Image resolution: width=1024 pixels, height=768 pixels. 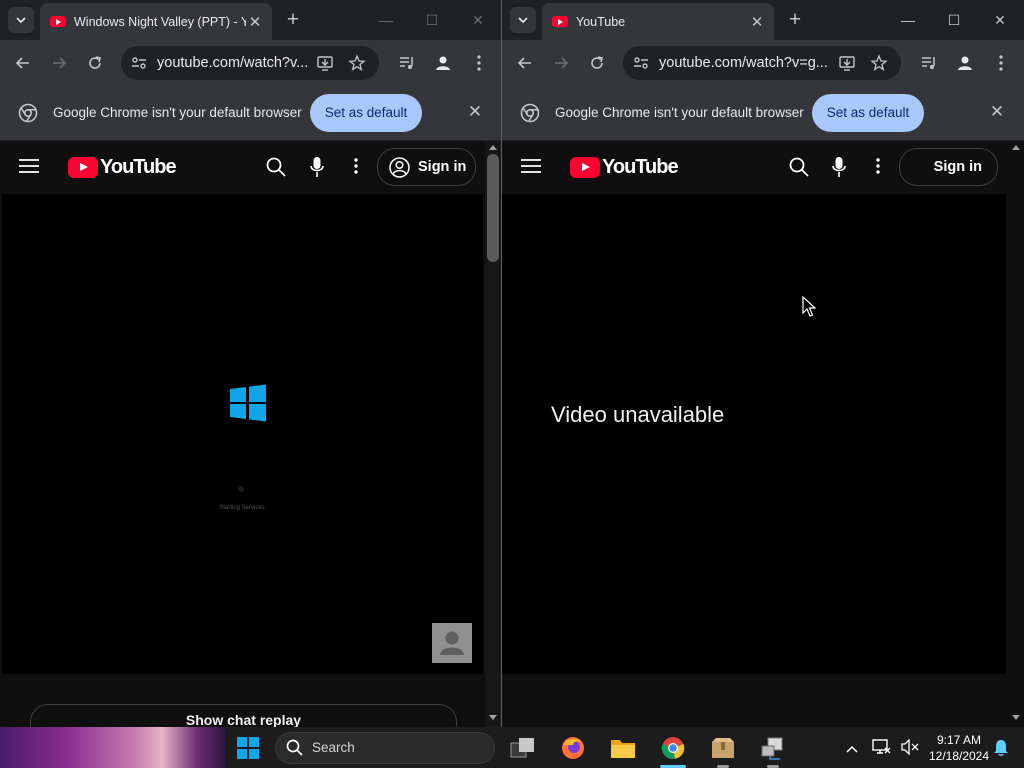 What do you see at coordinates (755, 167) in the screenshot?
I see `youtube-header: YouTube Sign in` at bounding box center [755, 167].